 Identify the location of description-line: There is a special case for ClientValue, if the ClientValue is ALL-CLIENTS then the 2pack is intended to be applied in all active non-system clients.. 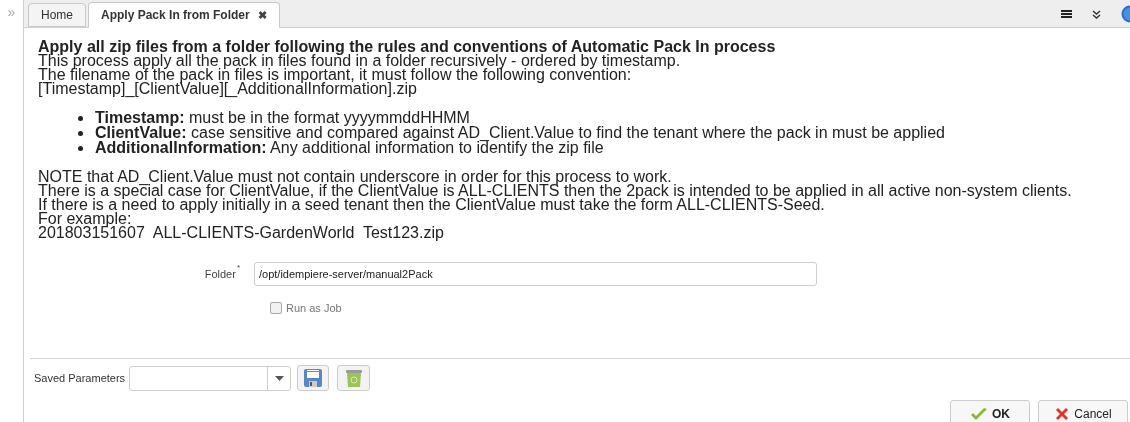
(555, 191).